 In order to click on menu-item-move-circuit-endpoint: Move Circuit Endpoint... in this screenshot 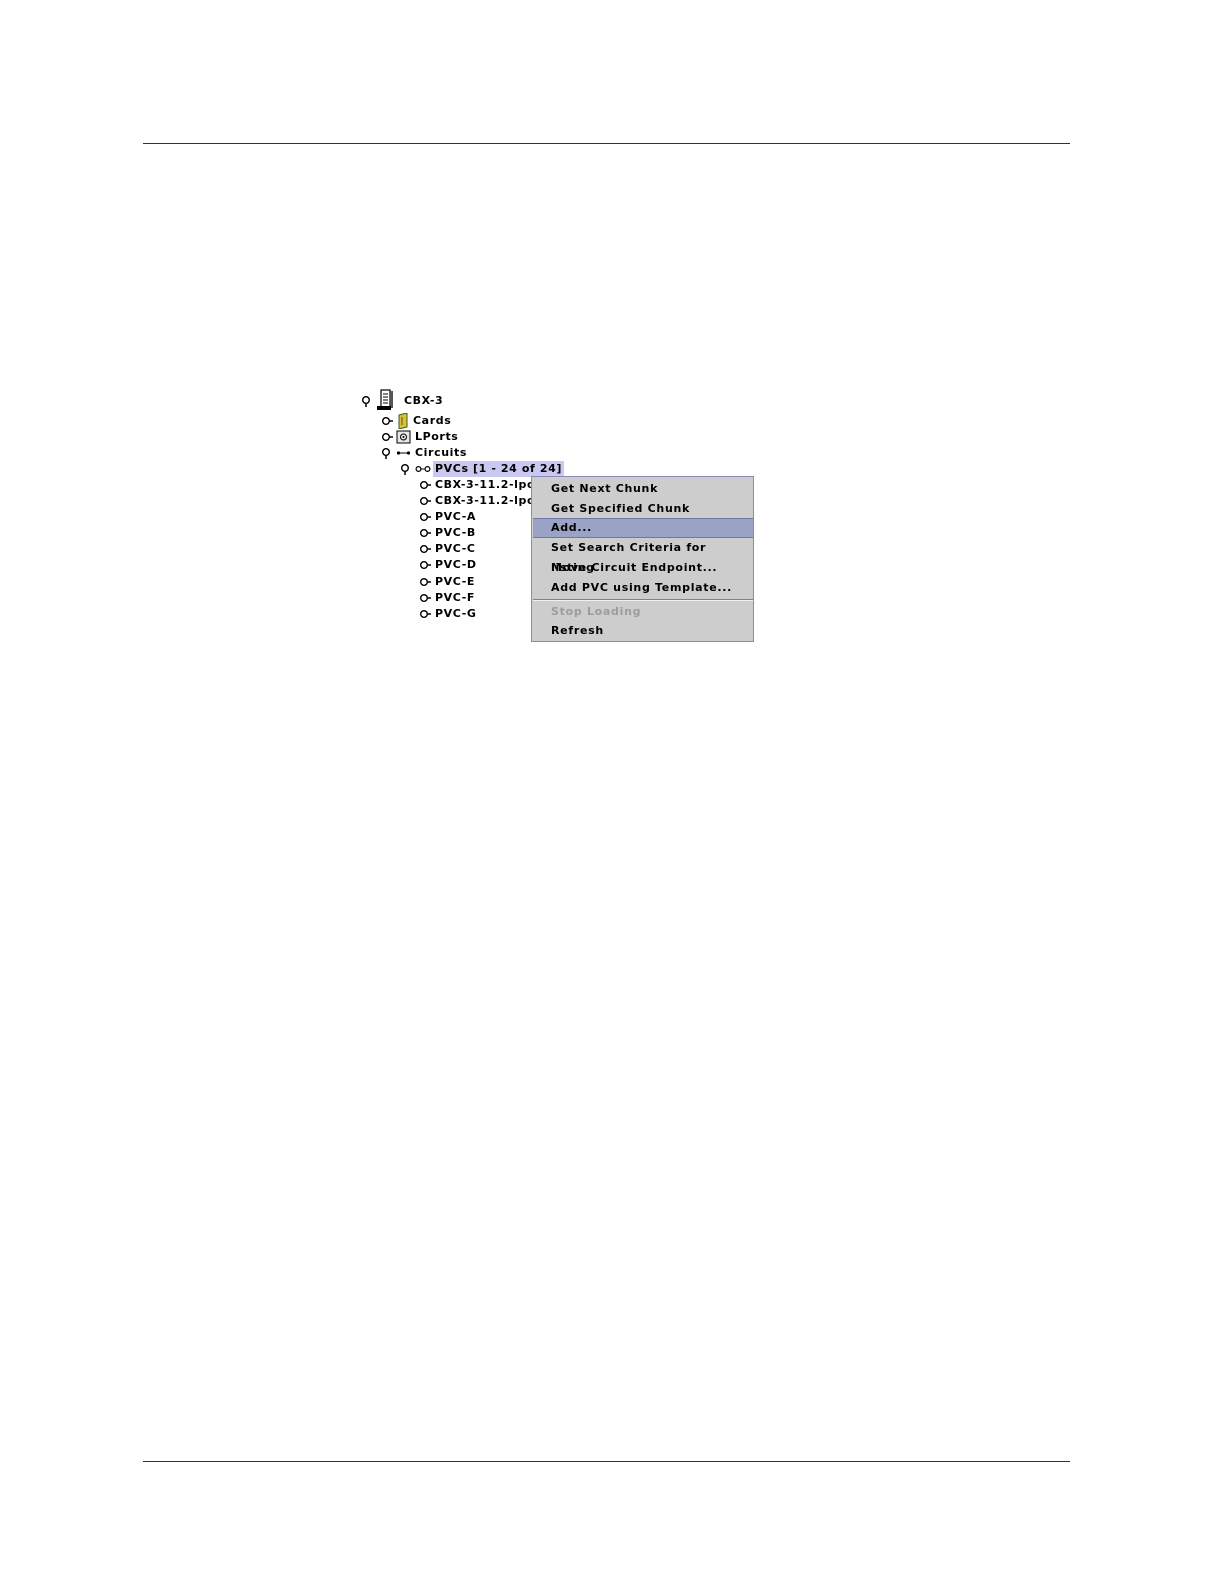, I will do `click(643, 568)`.